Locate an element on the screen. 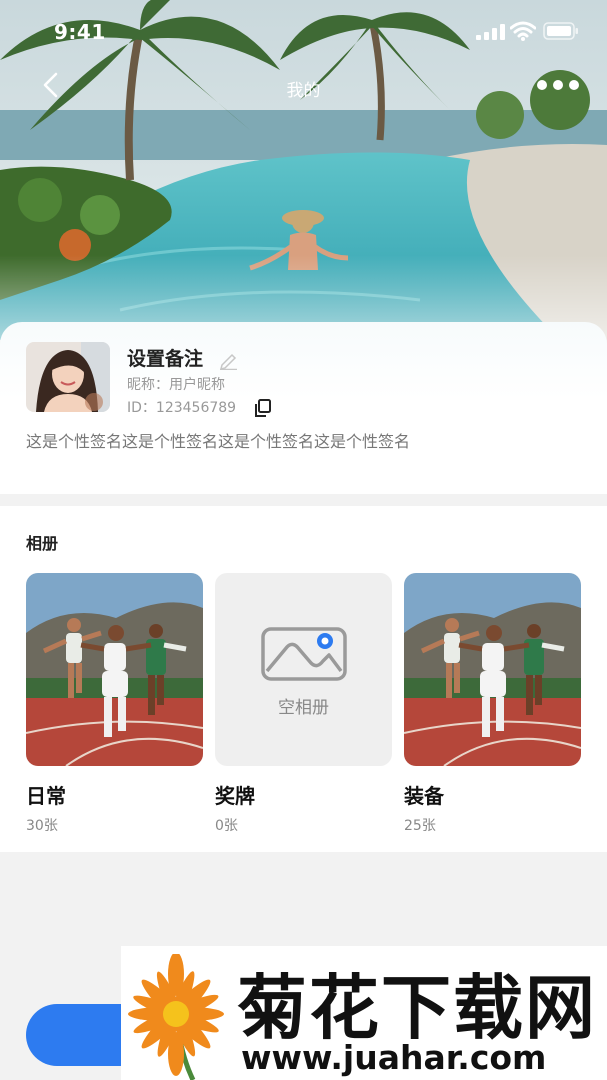 The height and width of the screenshot is (1080, 607). album-card-daily: 日常 30张 is located at coordinates (114, 704).